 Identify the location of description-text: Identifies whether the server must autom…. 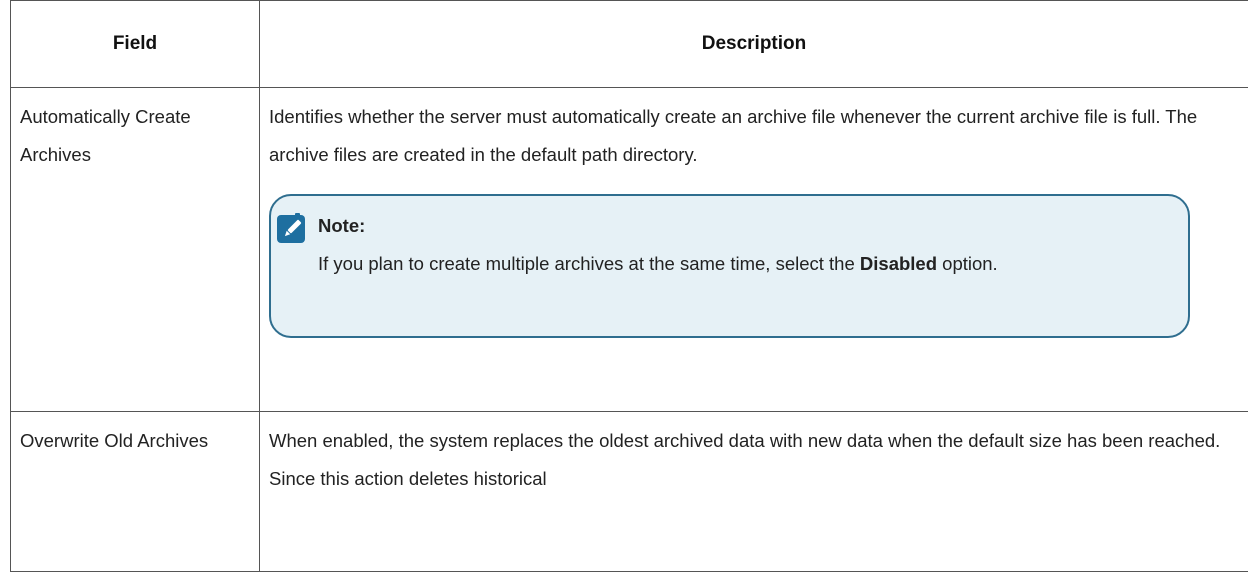
(755, 136).